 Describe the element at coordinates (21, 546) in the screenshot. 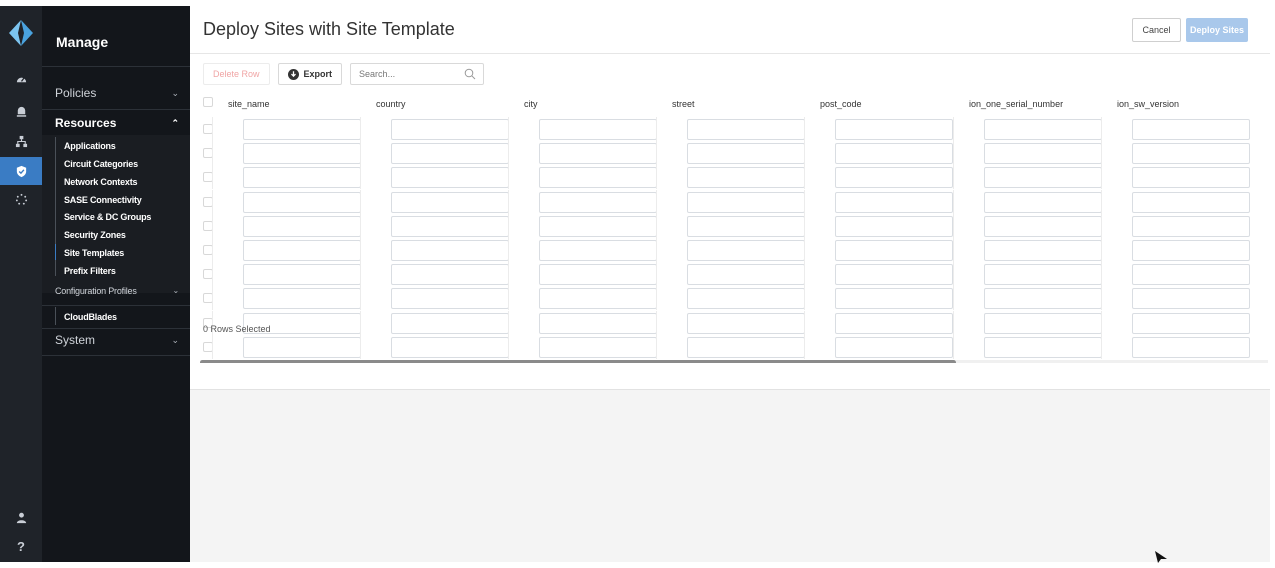

I see `help-question-icon: ?` at that location.